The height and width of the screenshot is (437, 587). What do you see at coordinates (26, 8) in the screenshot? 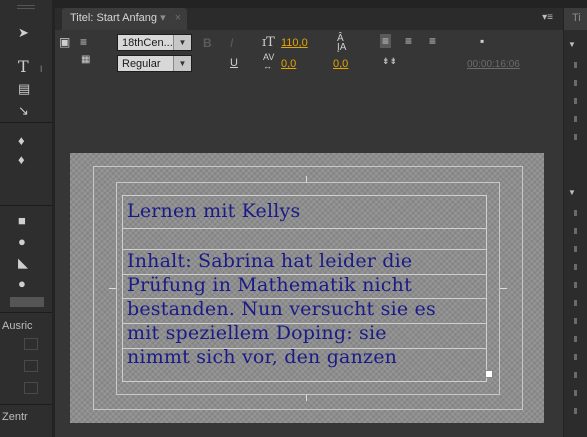
I see `panel-grip` at bounding box center [26, 8].